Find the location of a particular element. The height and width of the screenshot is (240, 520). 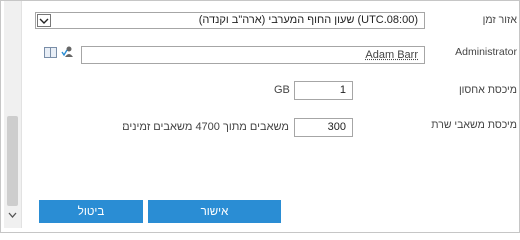

storage-label: מיכסת אחסון is located at coordinates (487, 90).